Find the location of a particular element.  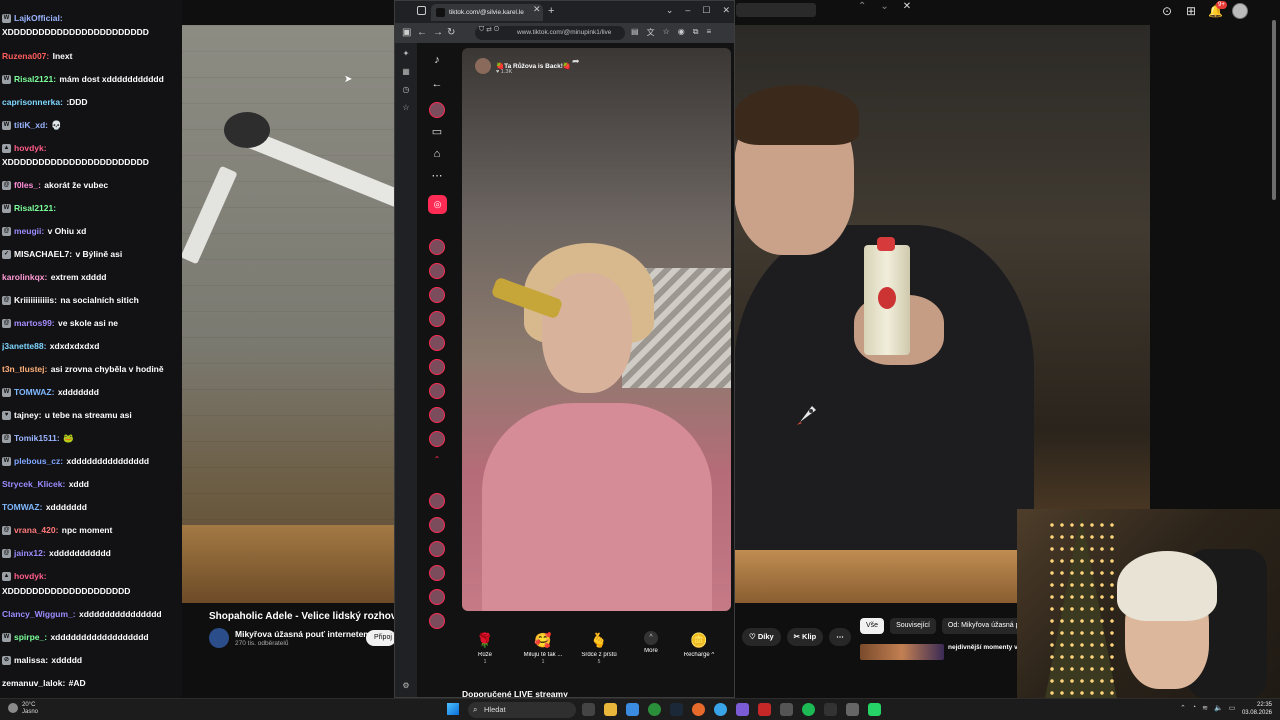

chip-from-channel: Od: Mikyřova úžasná p is located at coordinates (983, 626).